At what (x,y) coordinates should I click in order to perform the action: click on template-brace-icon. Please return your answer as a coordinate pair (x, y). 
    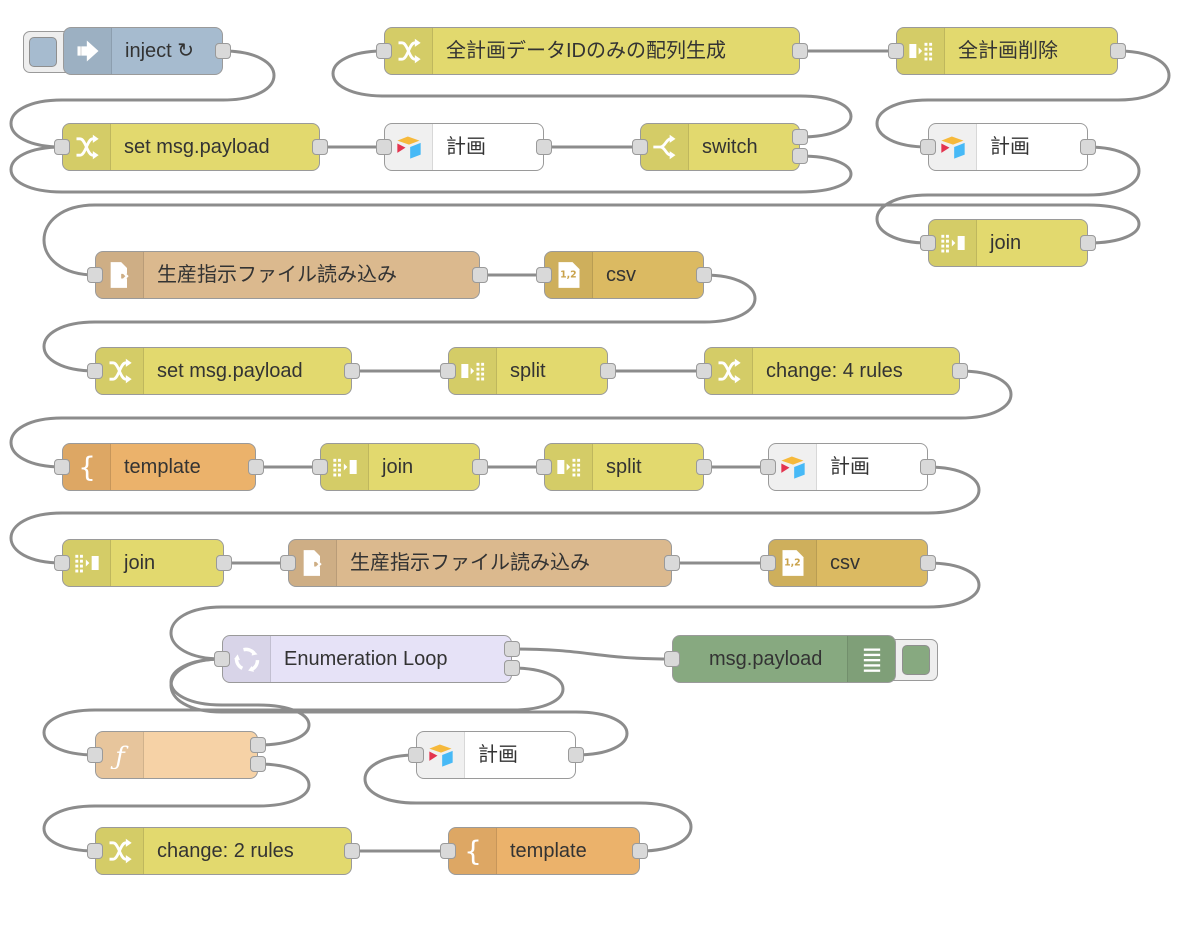
    Looking at the image, I should click on (473, 851).